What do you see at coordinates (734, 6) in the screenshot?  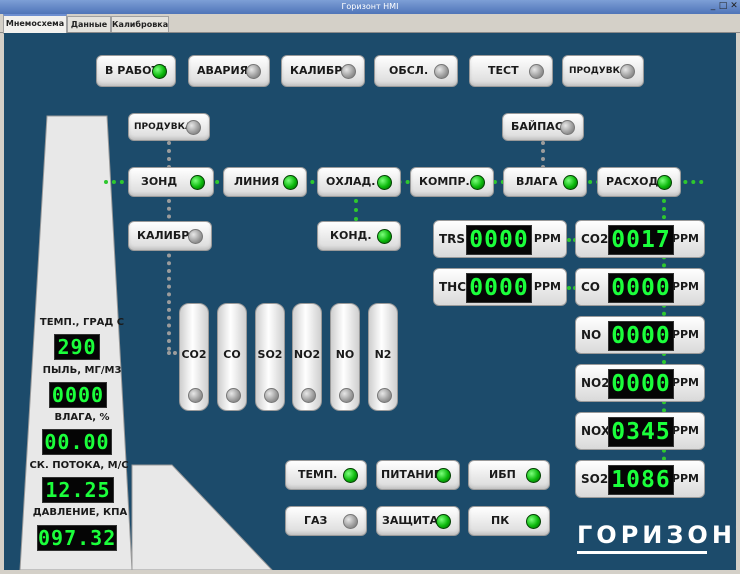 I see `close-button: ✕` at bounding box center [734, 6].